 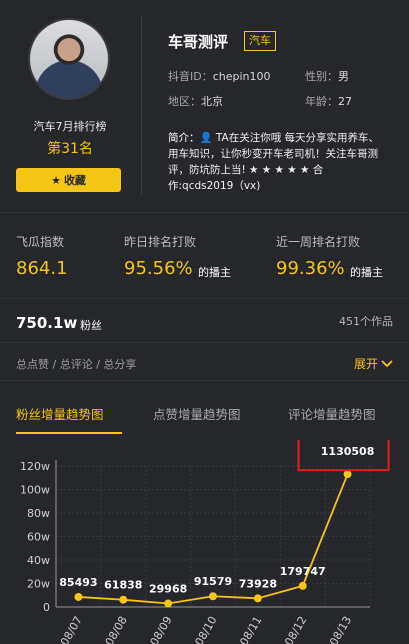 I want to click on gender: 性别：男, so click(x=327, y=76).